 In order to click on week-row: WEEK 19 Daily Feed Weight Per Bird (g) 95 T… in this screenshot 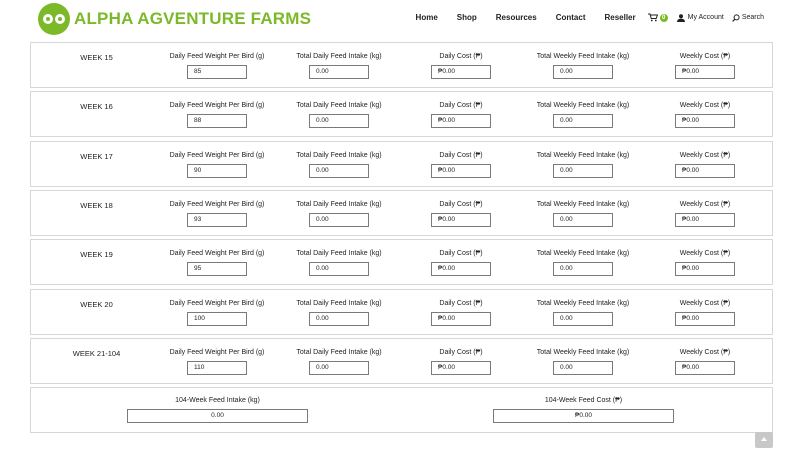, I will do `click(401, 262)`.